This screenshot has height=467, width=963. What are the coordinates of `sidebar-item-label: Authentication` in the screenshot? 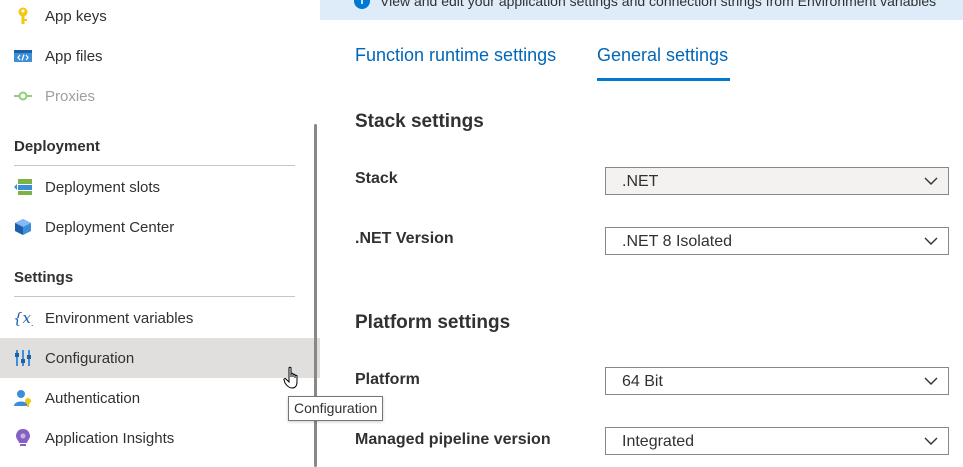 It's located at (93, 398).